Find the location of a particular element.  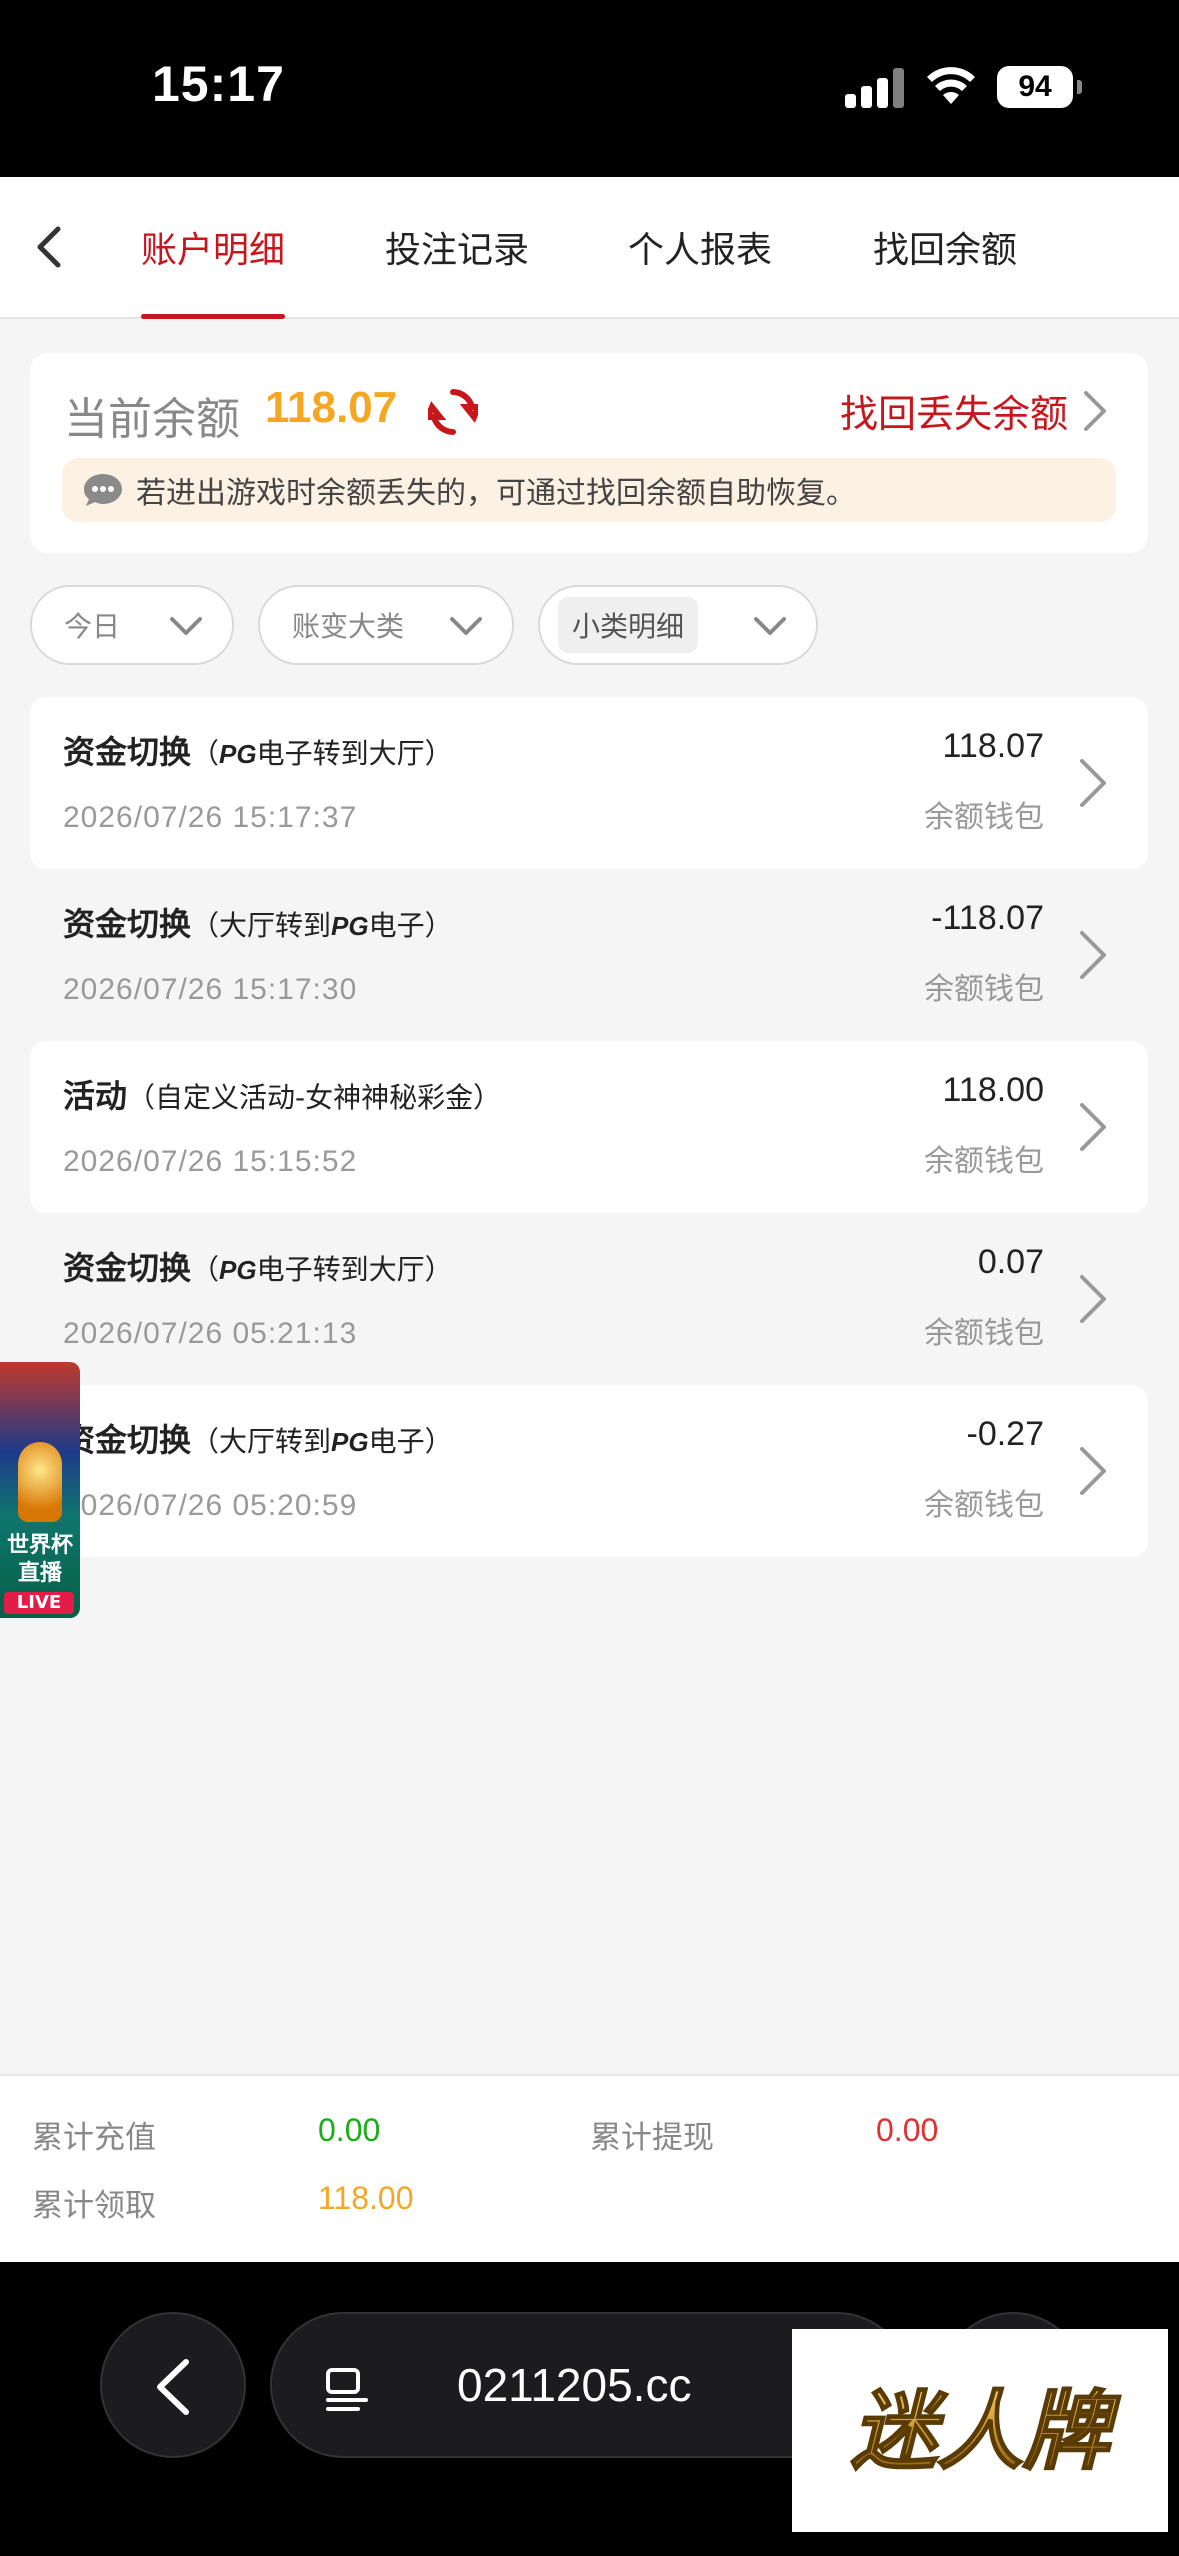

chat-bubble-icon is located at coordinates (103, 490).